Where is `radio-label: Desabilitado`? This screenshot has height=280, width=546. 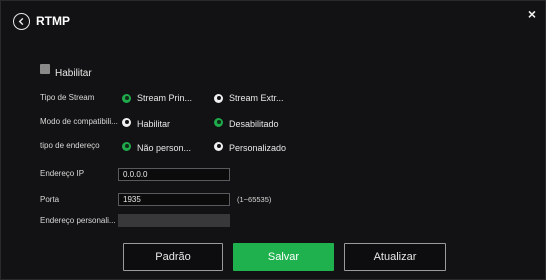 radio-label: Desabilitado is located at coordinates (254, 124).